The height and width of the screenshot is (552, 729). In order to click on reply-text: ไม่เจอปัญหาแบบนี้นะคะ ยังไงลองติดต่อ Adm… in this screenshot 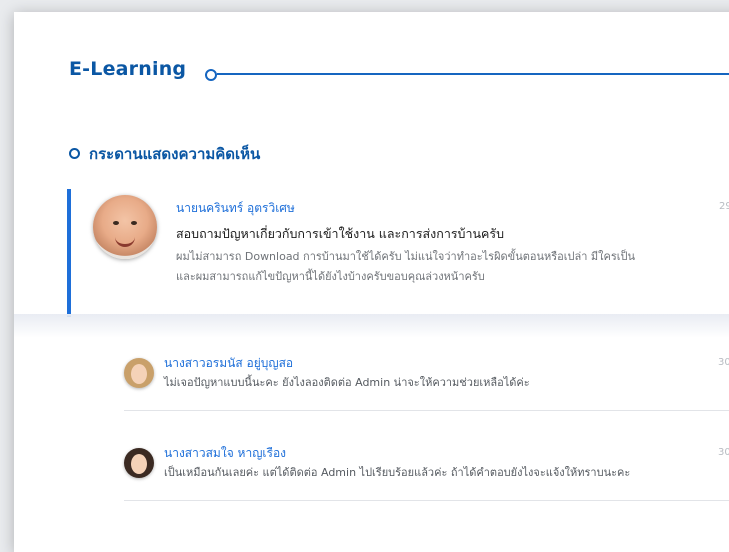, I will do `click(347, 382)`.